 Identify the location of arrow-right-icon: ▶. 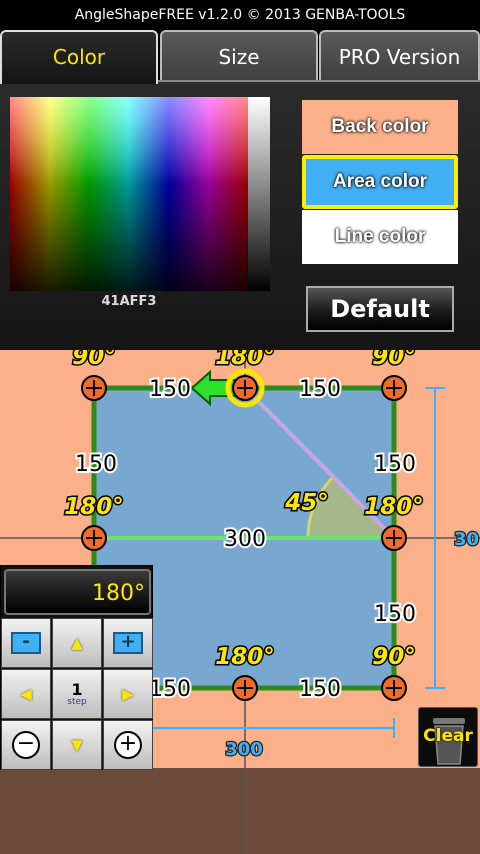
(128, 694).